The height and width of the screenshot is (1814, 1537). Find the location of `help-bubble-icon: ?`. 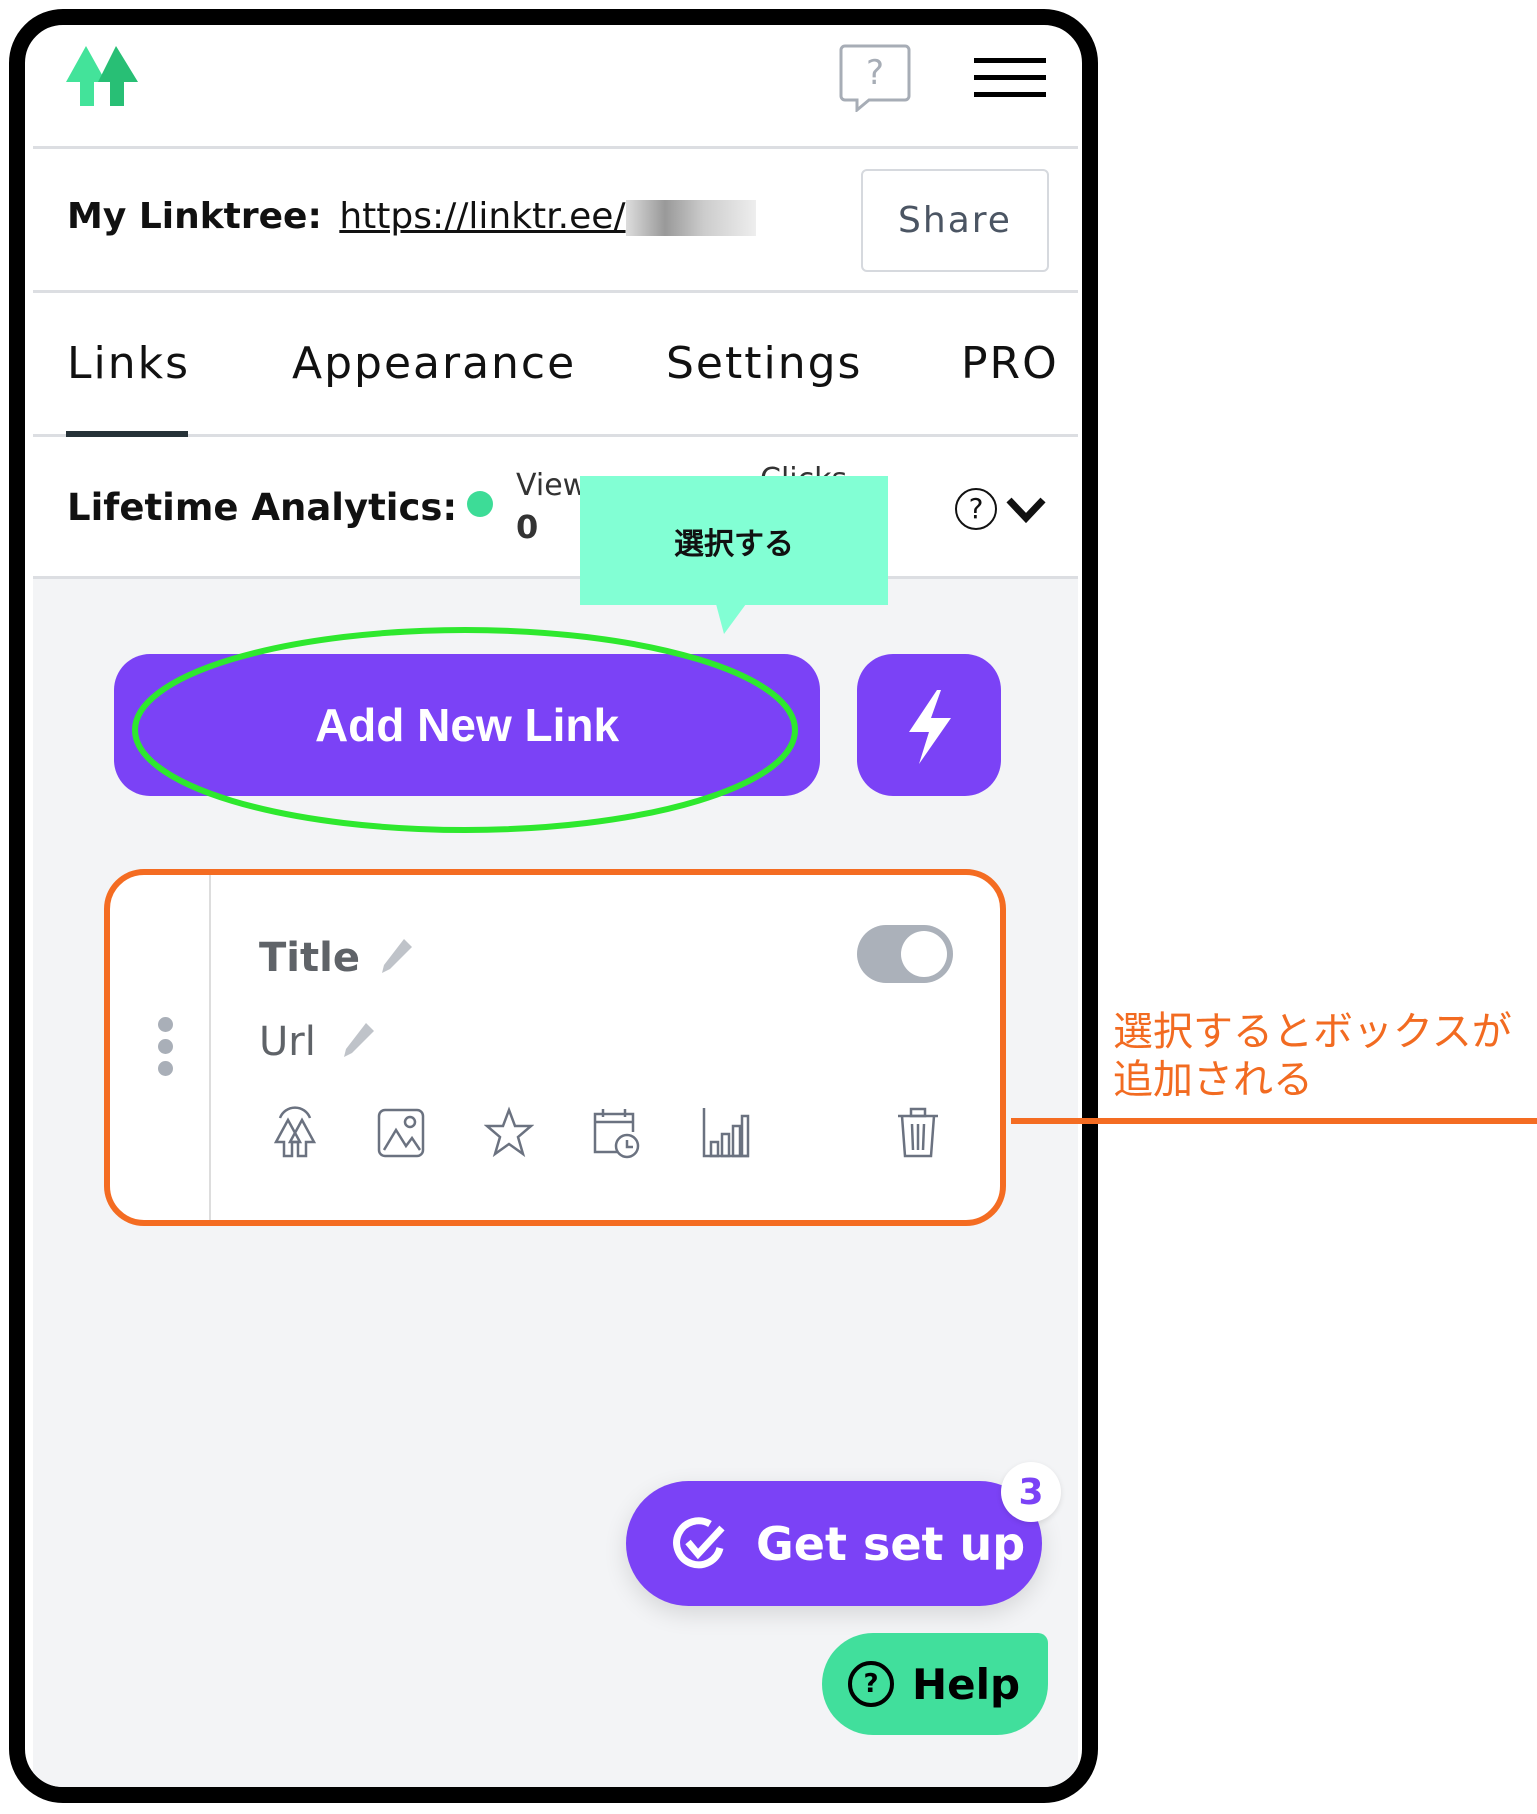

help-bubble-icon: ? is located at coordinates (875, 79).